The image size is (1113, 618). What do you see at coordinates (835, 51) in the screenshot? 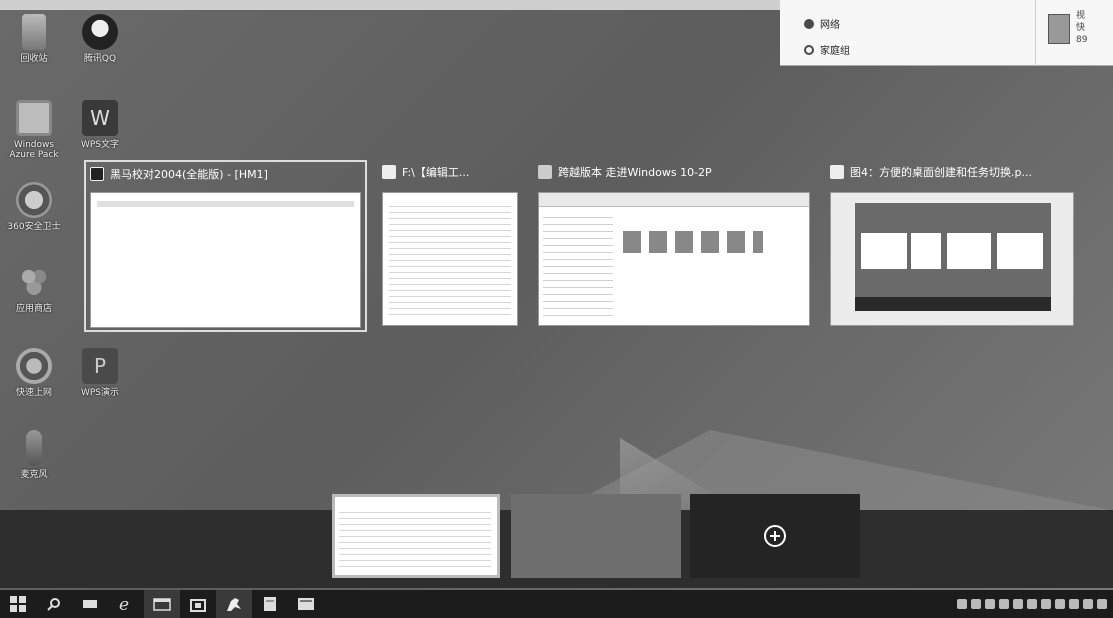
I see `popup-item-label: 家庭组` at bounding box center [835, 51].